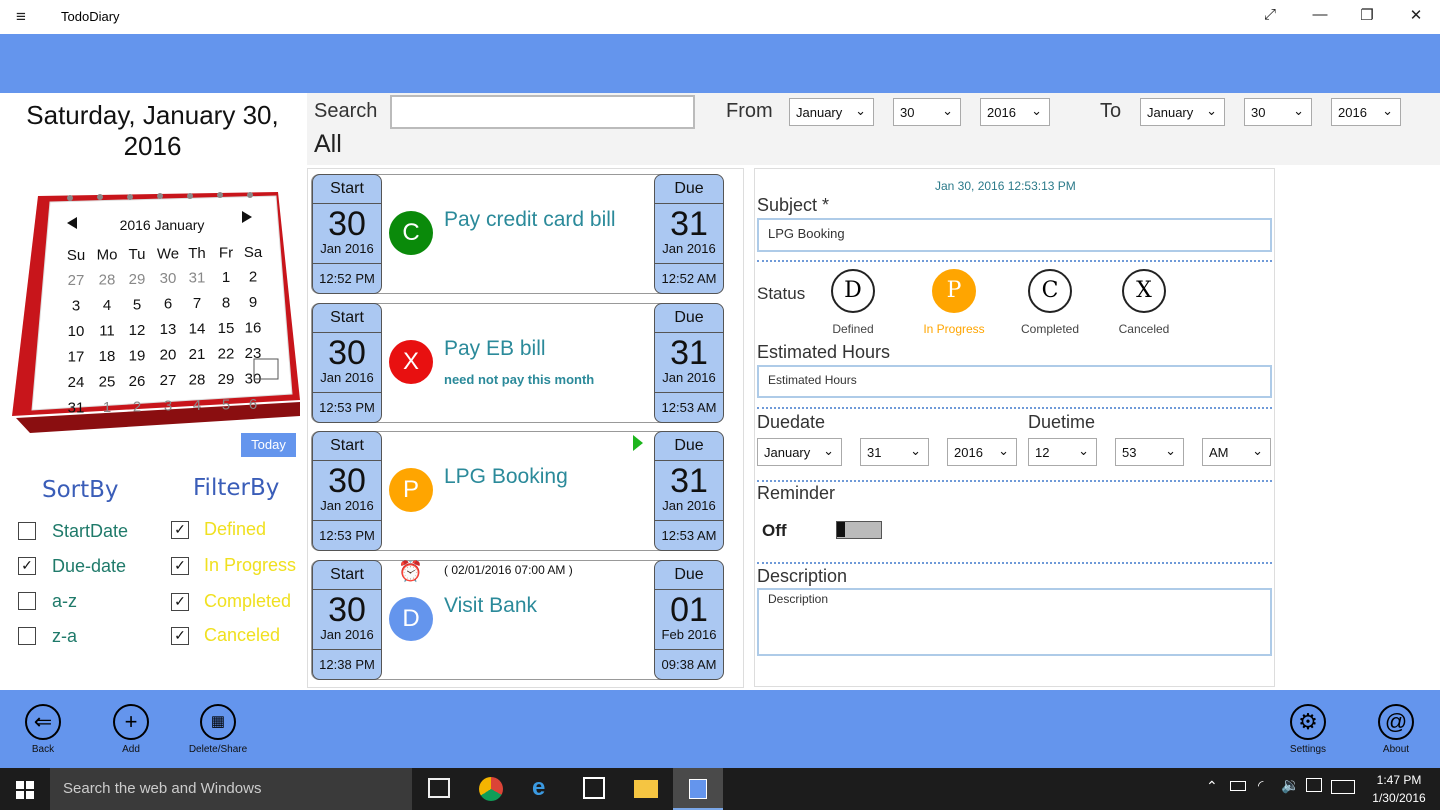  Describe the element at coordinates (197, 329) in the screenshot. I see `calendar-day: 14` at that location.